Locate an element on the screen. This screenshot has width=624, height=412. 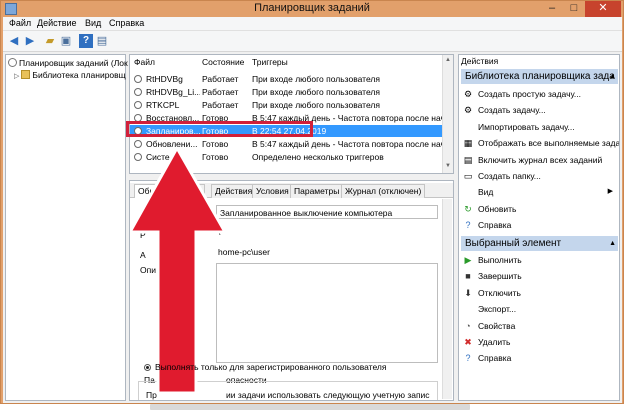
title-bar: Планировщик заданий – □ ✕ is located at coordinates (312, 9).